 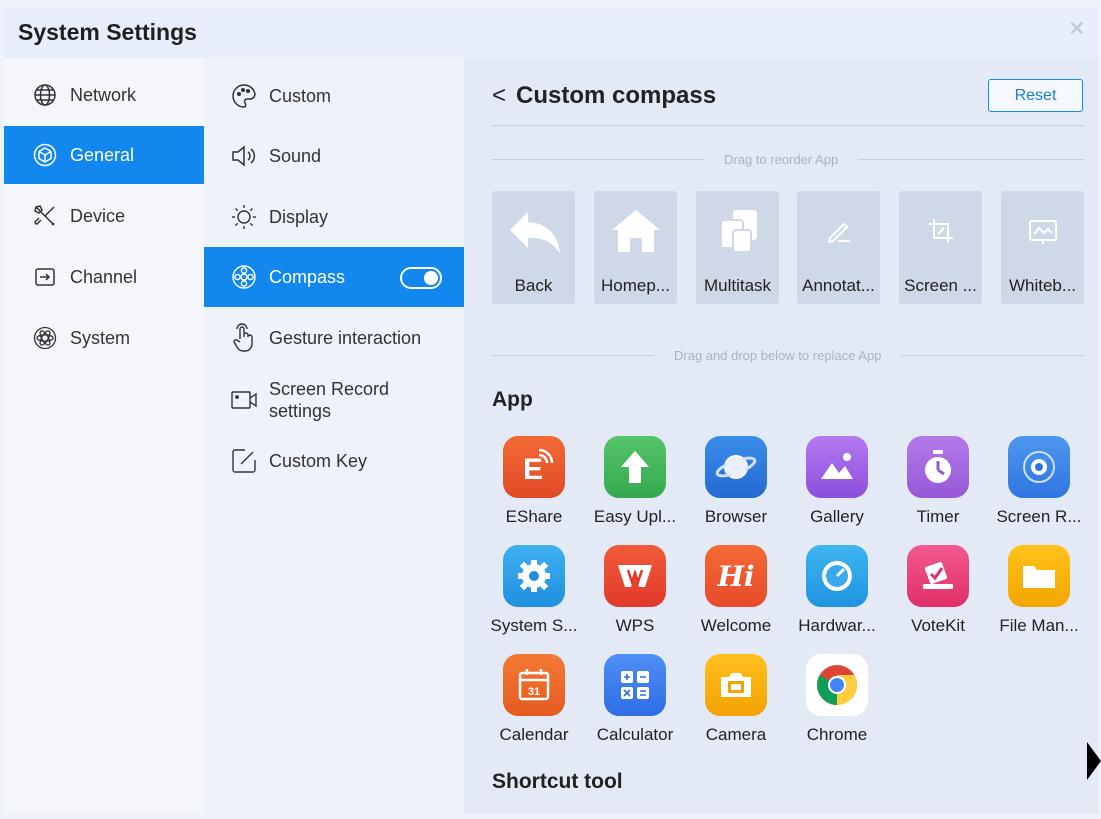 What do you see at coordinates (300, 95) in the screenshot?
I see `submenu-item-label: Custom` at bounding box center [300, 95].